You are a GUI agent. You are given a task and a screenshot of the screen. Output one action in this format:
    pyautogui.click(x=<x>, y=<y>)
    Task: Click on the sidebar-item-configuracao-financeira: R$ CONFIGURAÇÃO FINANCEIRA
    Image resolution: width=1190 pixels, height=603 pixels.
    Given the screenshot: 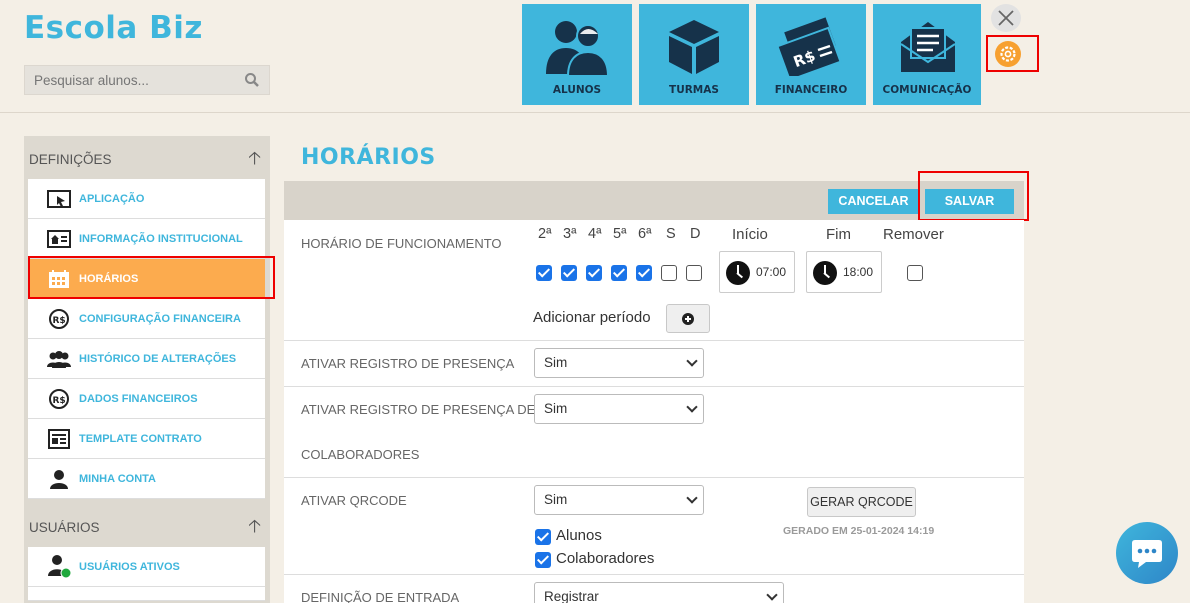 What is the action you would take?
    pyautogui.click(x=146, y=319)
    